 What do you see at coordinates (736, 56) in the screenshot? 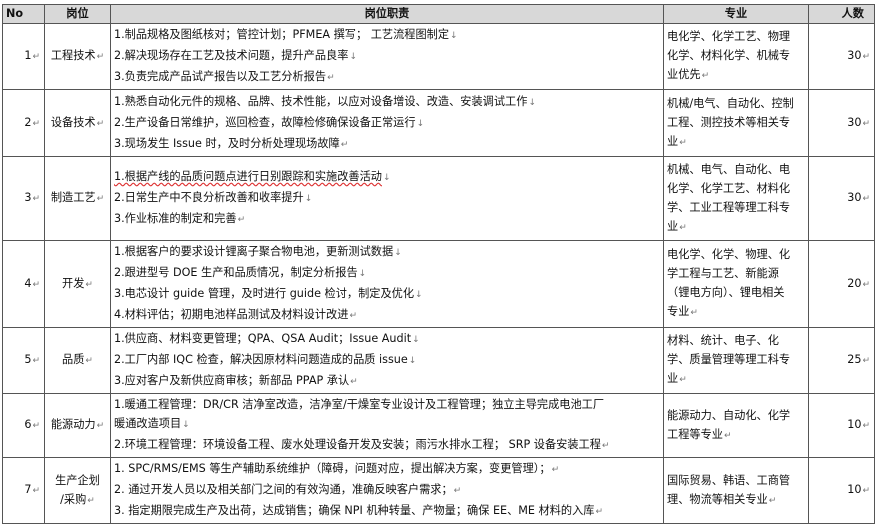
I see `major-cell: 电化学、化学工艺、物理 化学、材料化学、机械专 业优先↵` at bounding box center [736, 56].